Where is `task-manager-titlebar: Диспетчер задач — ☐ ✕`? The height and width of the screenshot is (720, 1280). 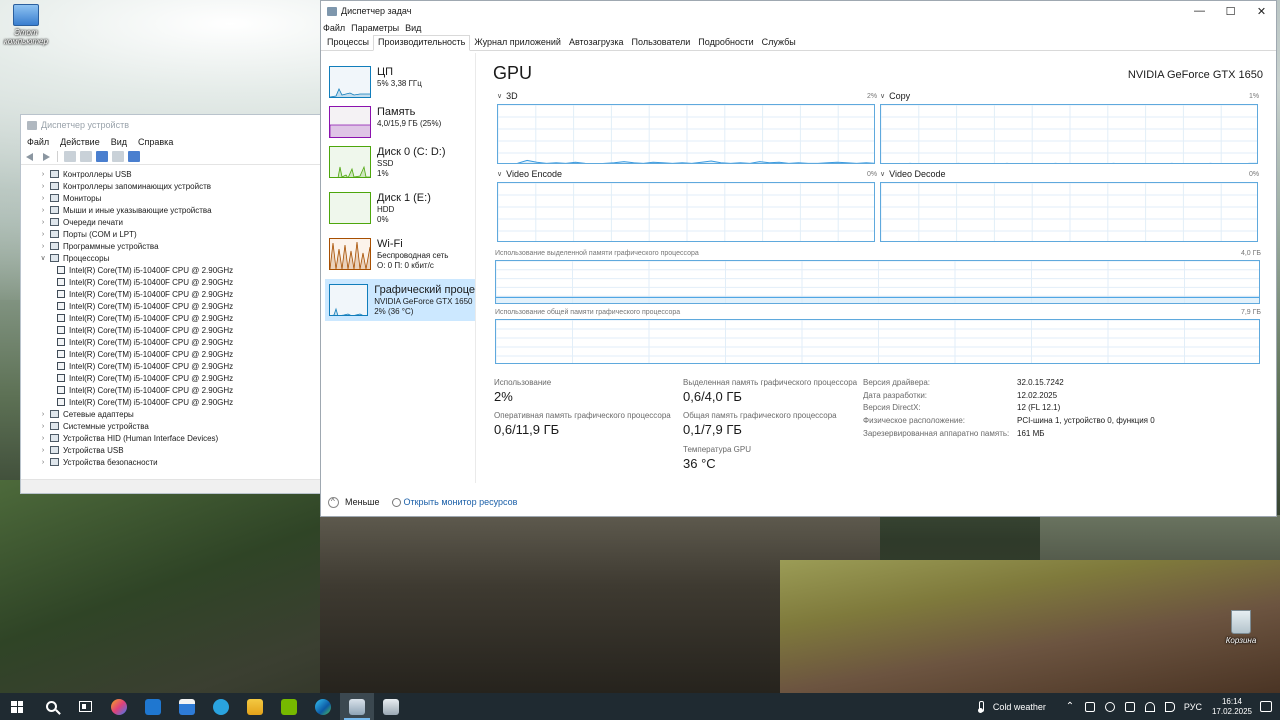 task-manager-titlebar: Диспетчер задач — ☐ ✕ is located at coordinates (798, 11).